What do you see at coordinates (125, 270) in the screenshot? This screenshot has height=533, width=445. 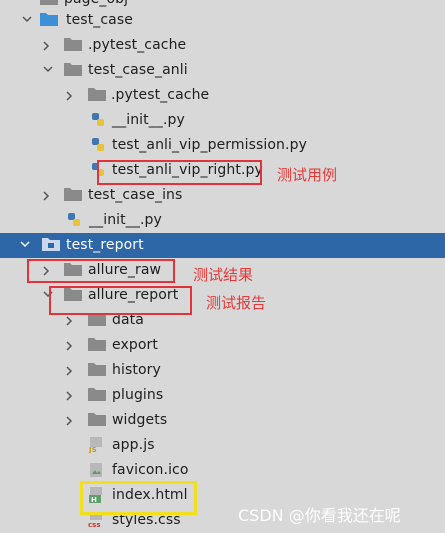 I see `tree-label: allure_raw` at bounding box center [125, 270].